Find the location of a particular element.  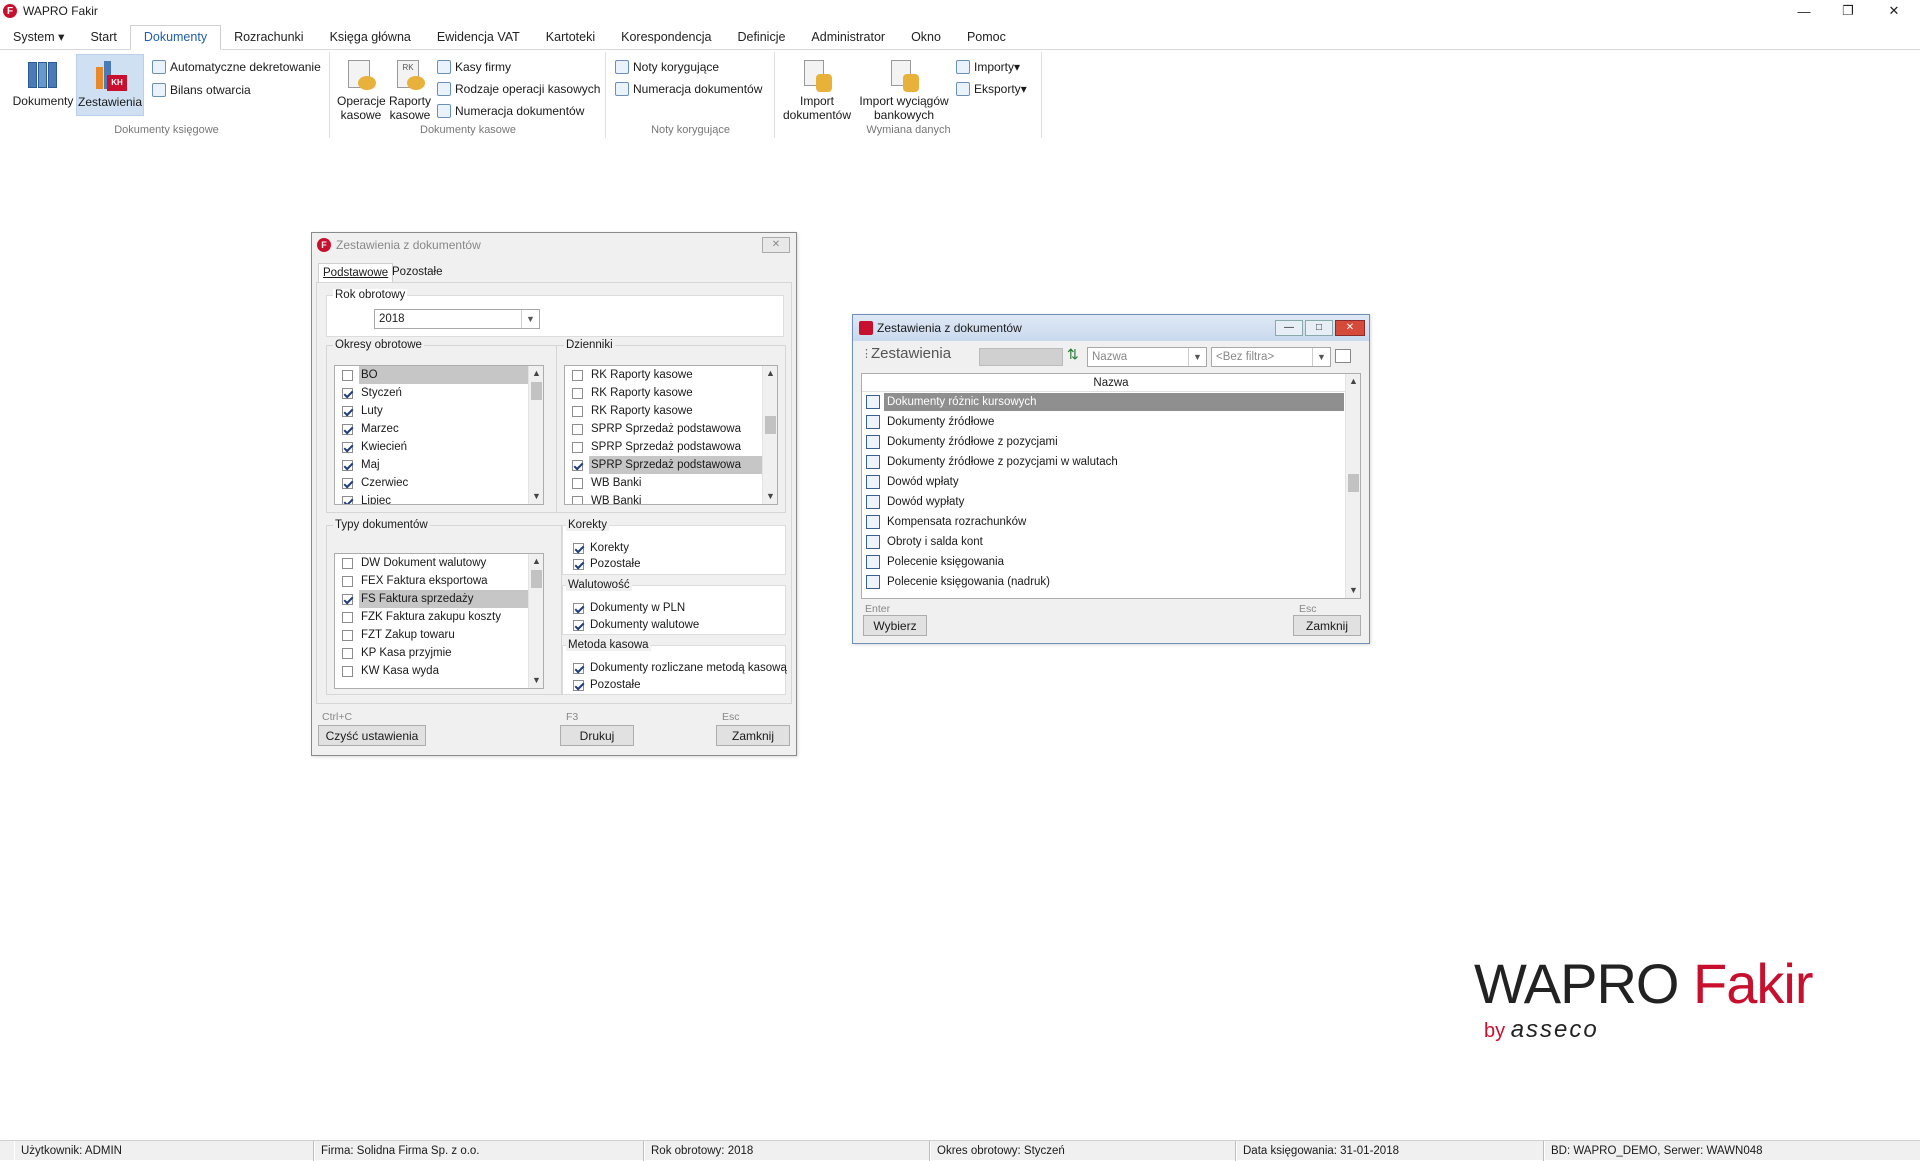

menu-dokumenty: Dokumenty is located at coordinates (175, 37).